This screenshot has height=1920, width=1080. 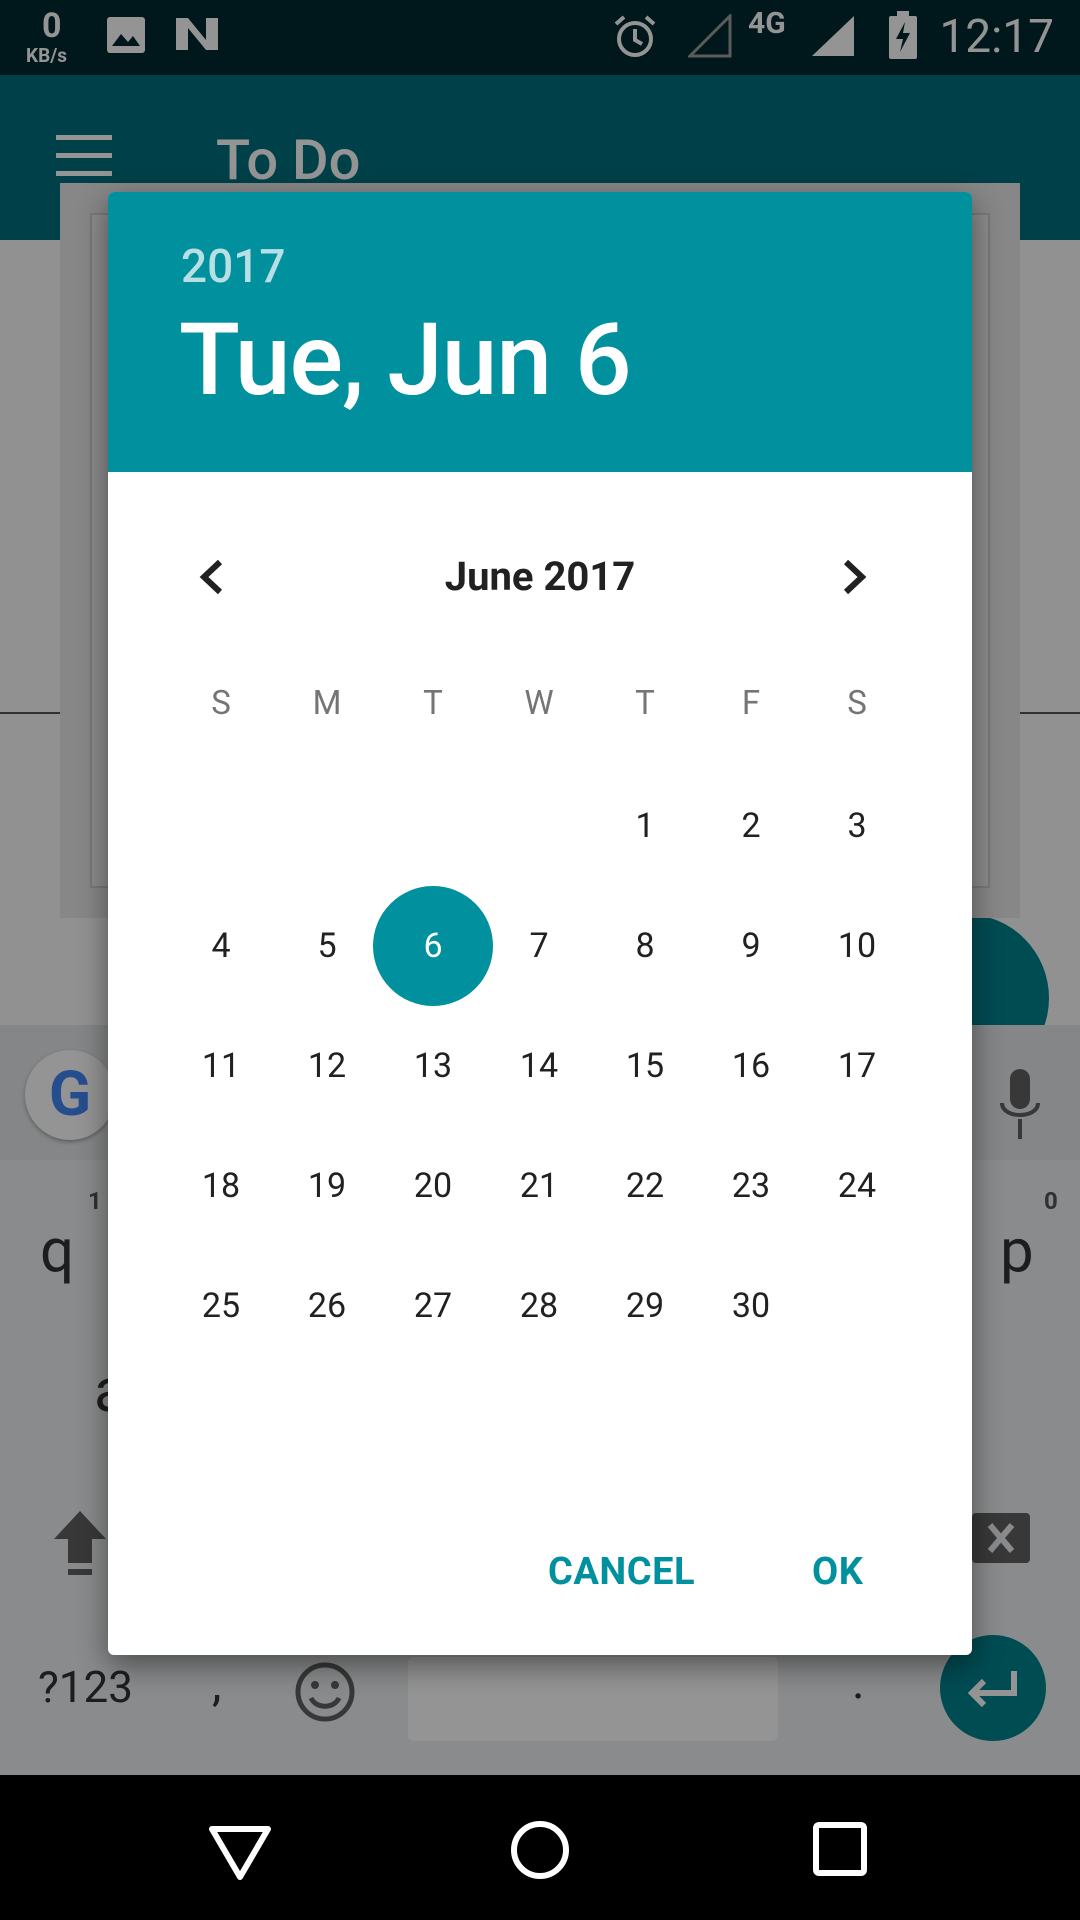 What do you see at coordinates (840, 1850) in the screenshot?
I see `recents-icon` at bounding box center [840, 1850].